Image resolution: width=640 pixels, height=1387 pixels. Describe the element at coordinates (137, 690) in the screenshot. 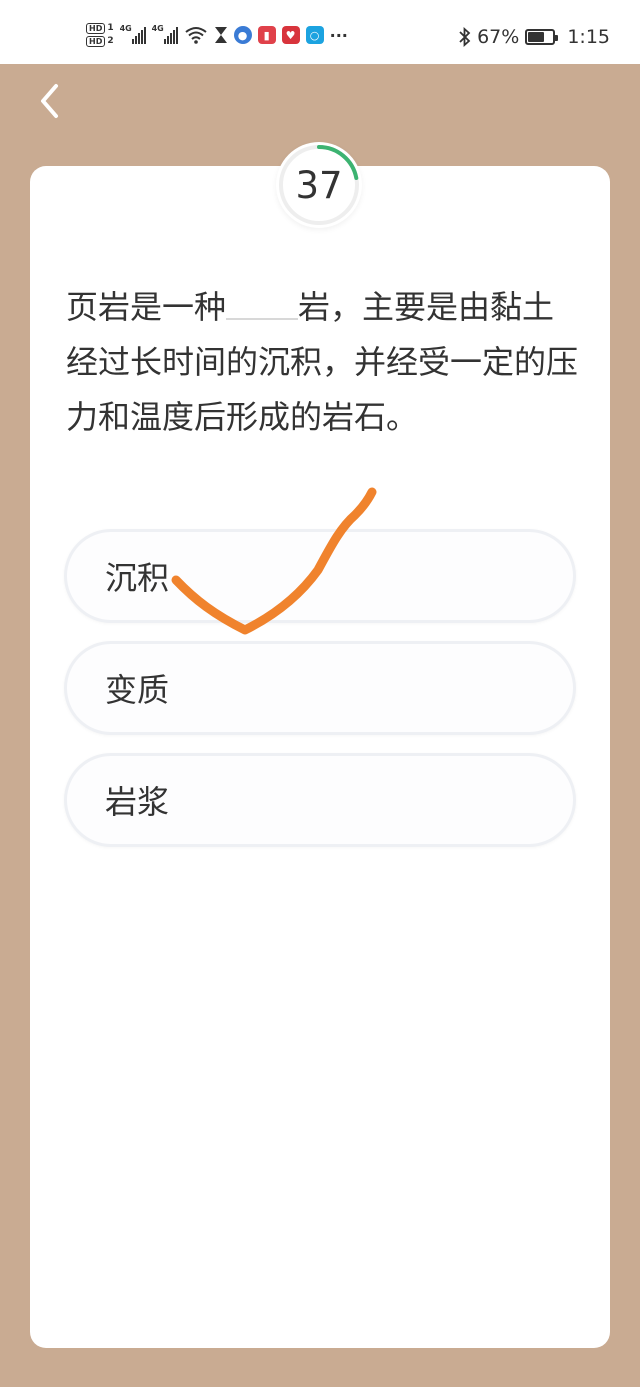

I see `option-label: 变质` at that location.